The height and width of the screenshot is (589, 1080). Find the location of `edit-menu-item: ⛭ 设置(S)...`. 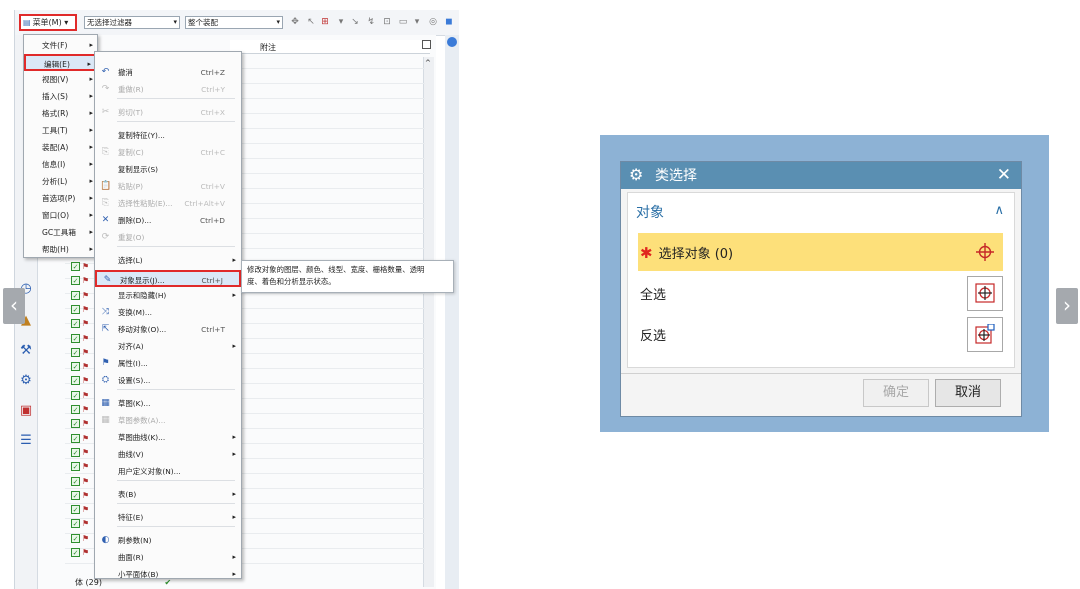

edit-menu-item: ⛭ 设置(S)... is located at coordinates (168, 380).